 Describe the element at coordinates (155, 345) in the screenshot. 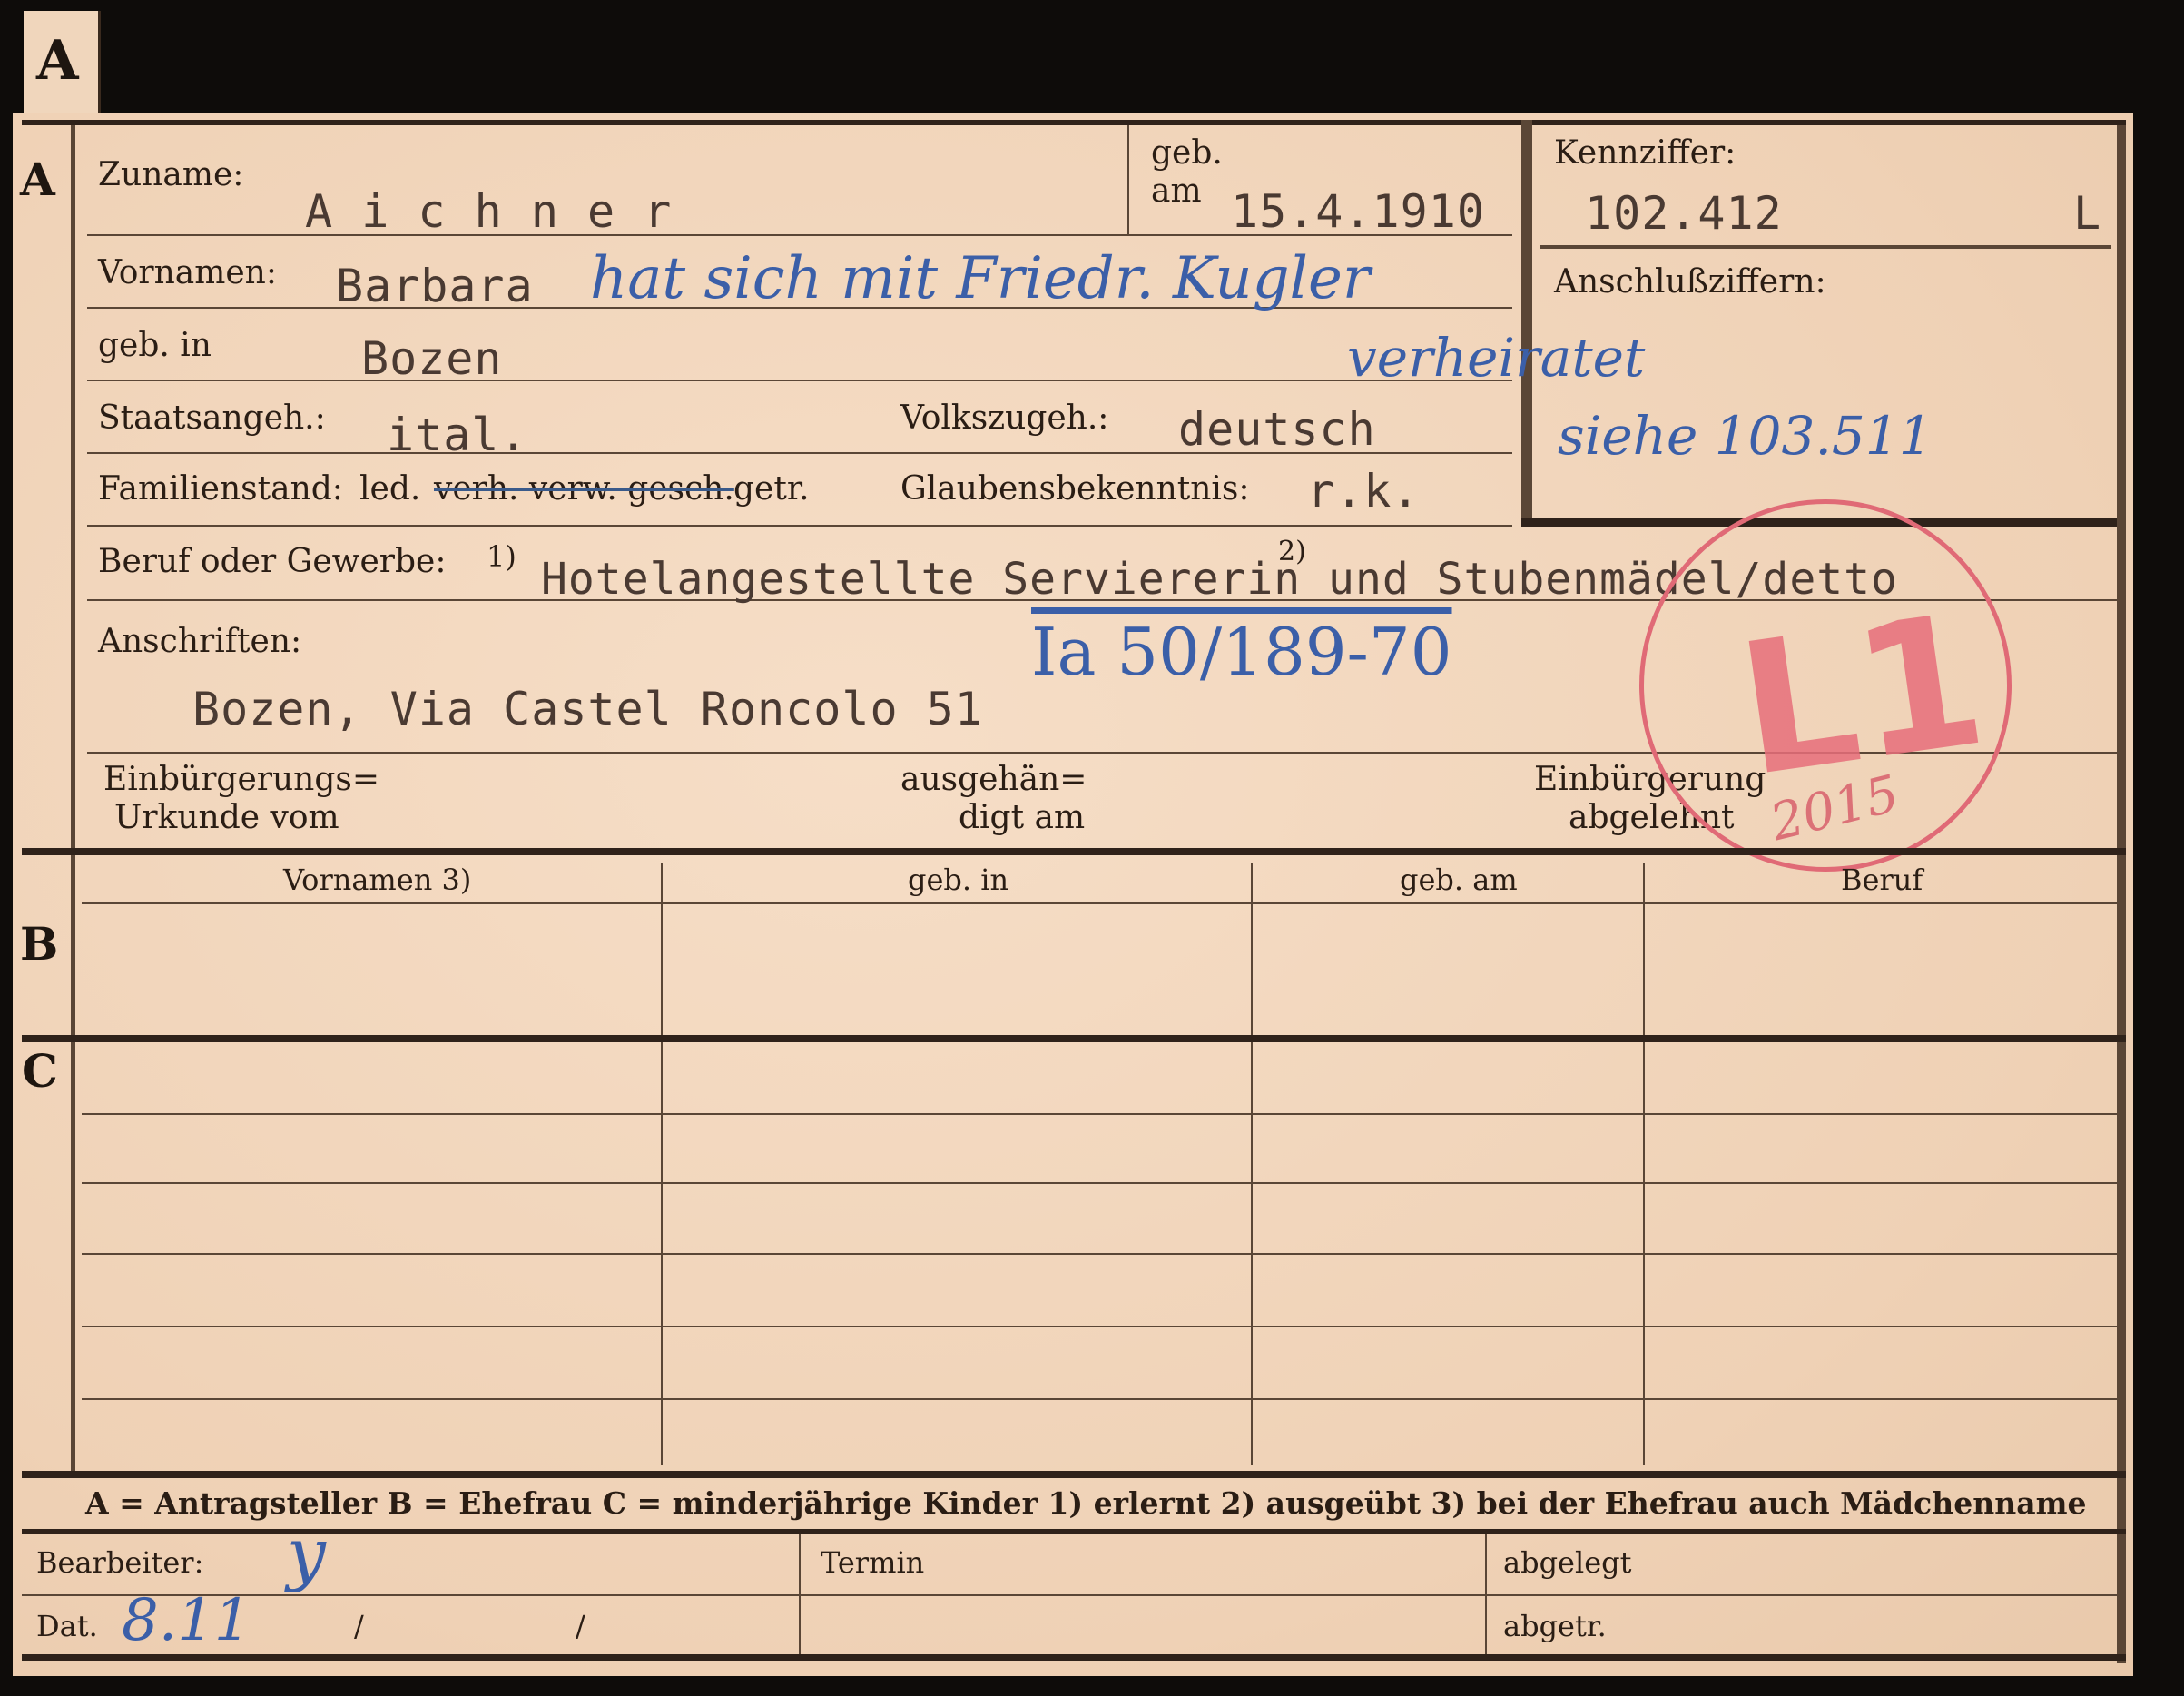

I see `label-geb-in: geb. in` at that location.